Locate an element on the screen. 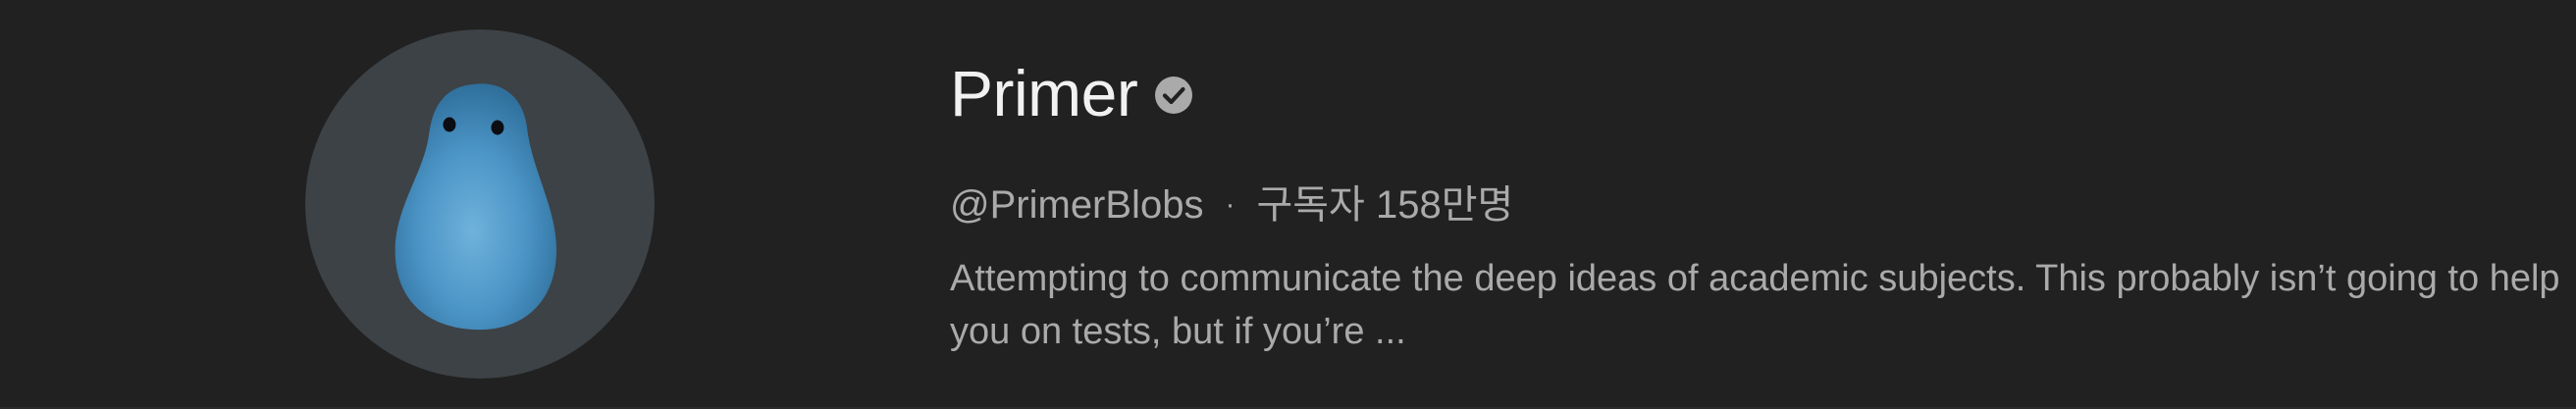  blue-blob-avatar-icon is located at coordinates (480, 204).